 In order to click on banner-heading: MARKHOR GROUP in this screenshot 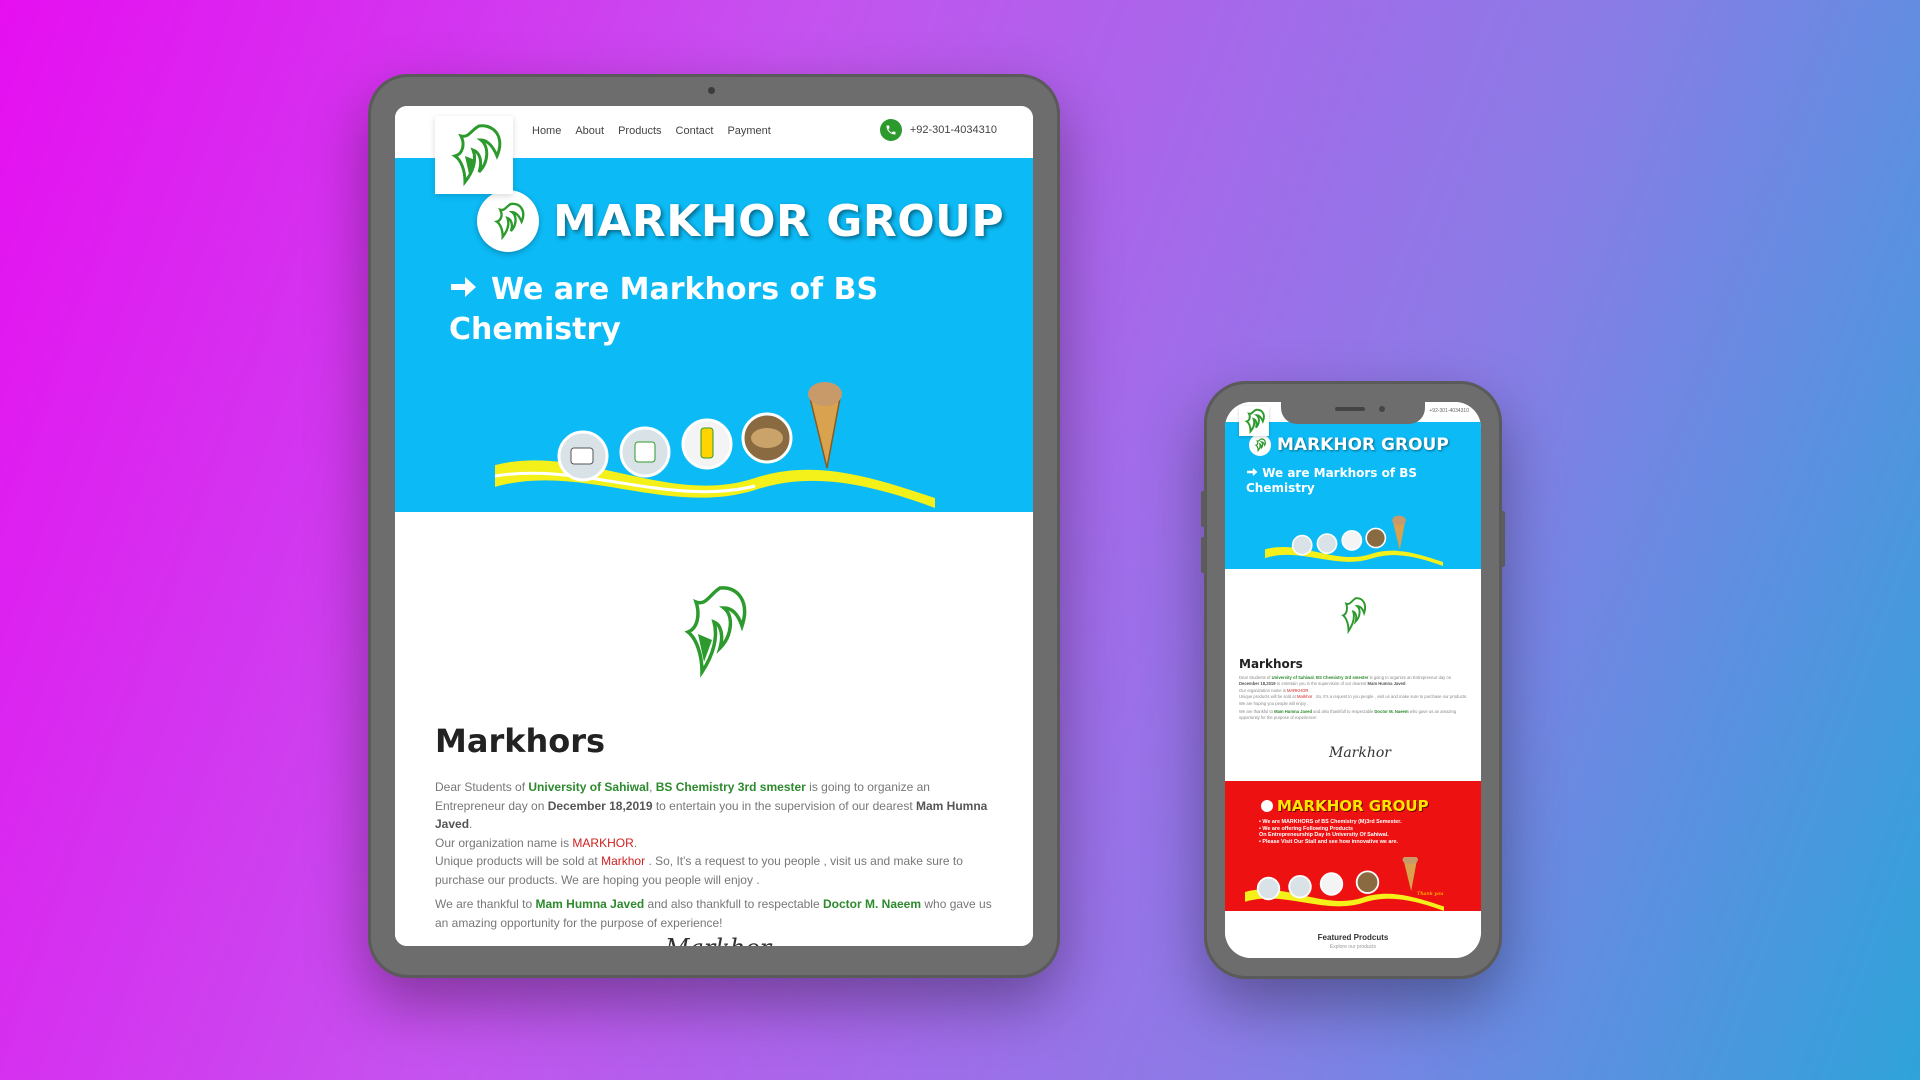, I will do `click(1345, 806)`.